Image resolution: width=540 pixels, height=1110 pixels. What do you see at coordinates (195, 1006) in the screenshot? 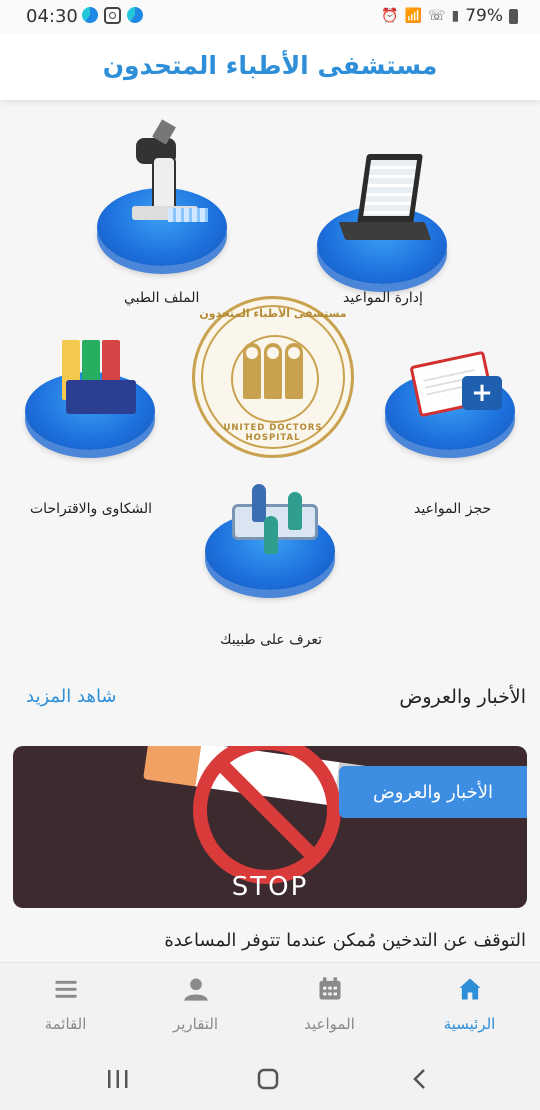
I see `nav-tab-reports: التقارير` at bounding box center [195, 1006].